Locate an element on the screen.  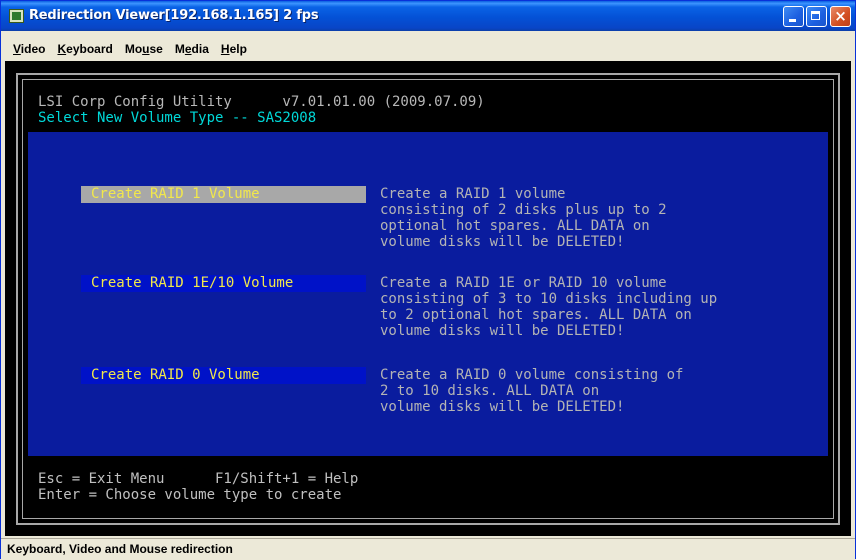
app-icon is located at coordinates (16, 16).